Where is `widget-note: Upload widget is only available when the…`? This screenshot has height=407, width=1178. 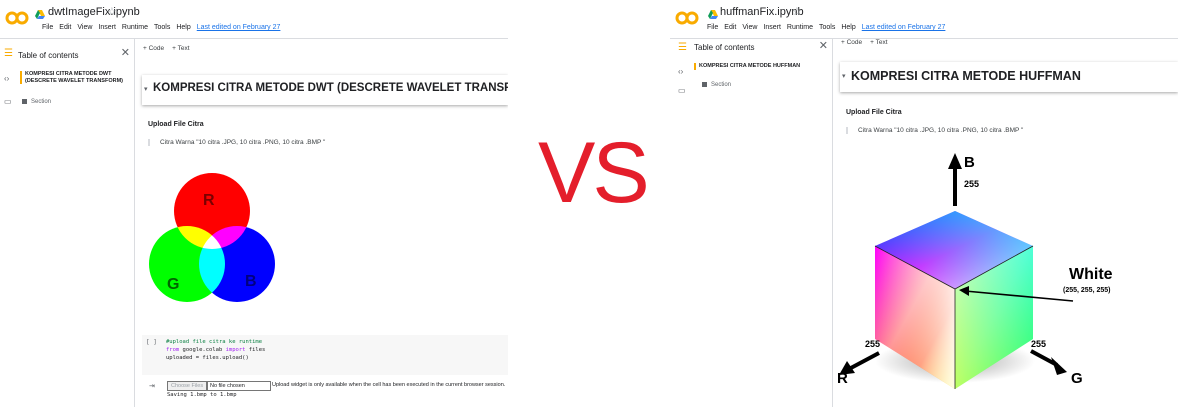 widget-note: Upload widget is only available when the… is located at coordinates (389, 385).